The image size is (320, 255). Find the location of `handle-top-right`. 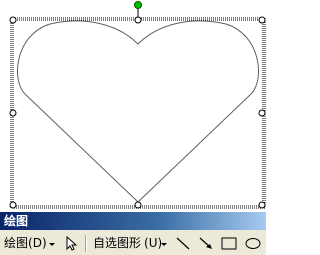

handle-top-right is located at coordinates (262, 20).